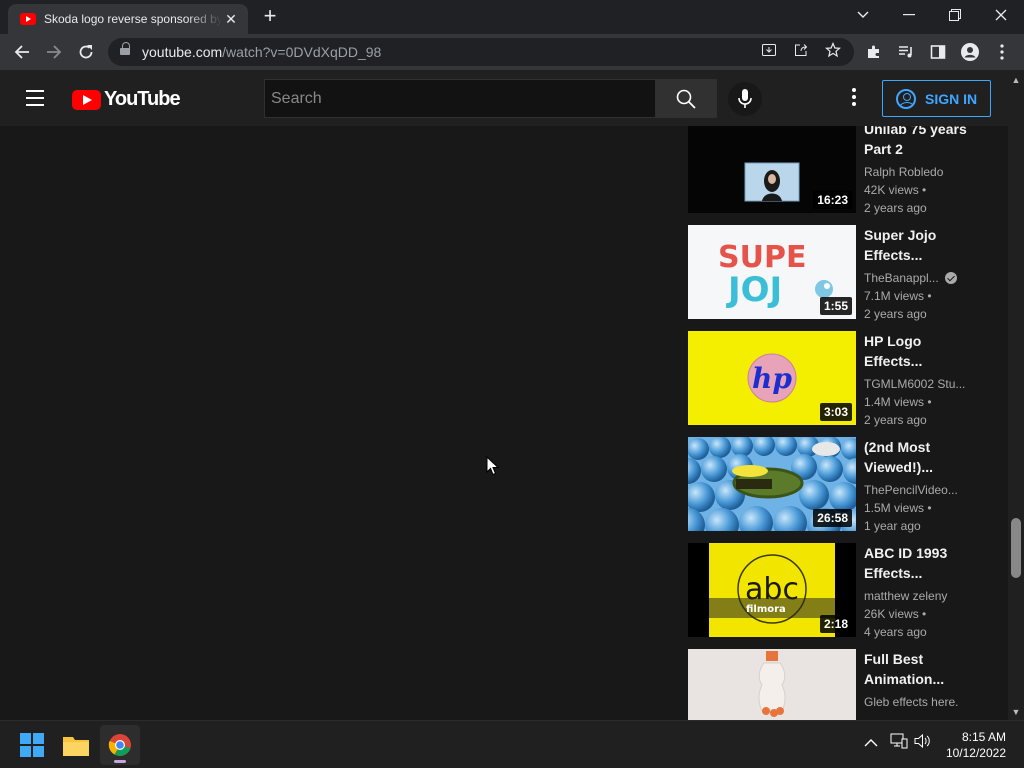  Describe the element at coordinates (142, 99) in the screenshot. I see `youtube-logo-text: YouTube` at that location.